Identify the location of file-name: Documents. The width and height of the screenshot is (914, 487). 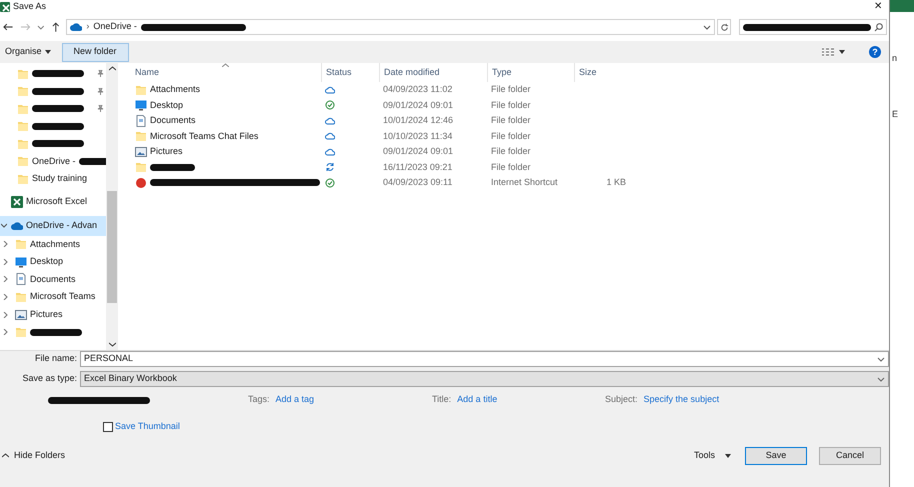
(173, 121).